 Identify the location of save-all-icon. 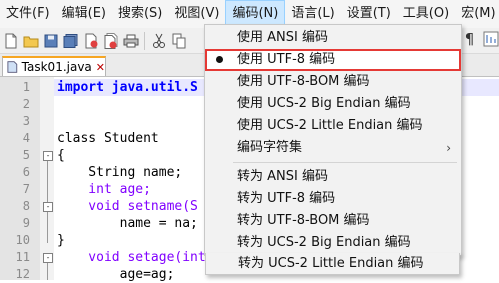
(70, 40).